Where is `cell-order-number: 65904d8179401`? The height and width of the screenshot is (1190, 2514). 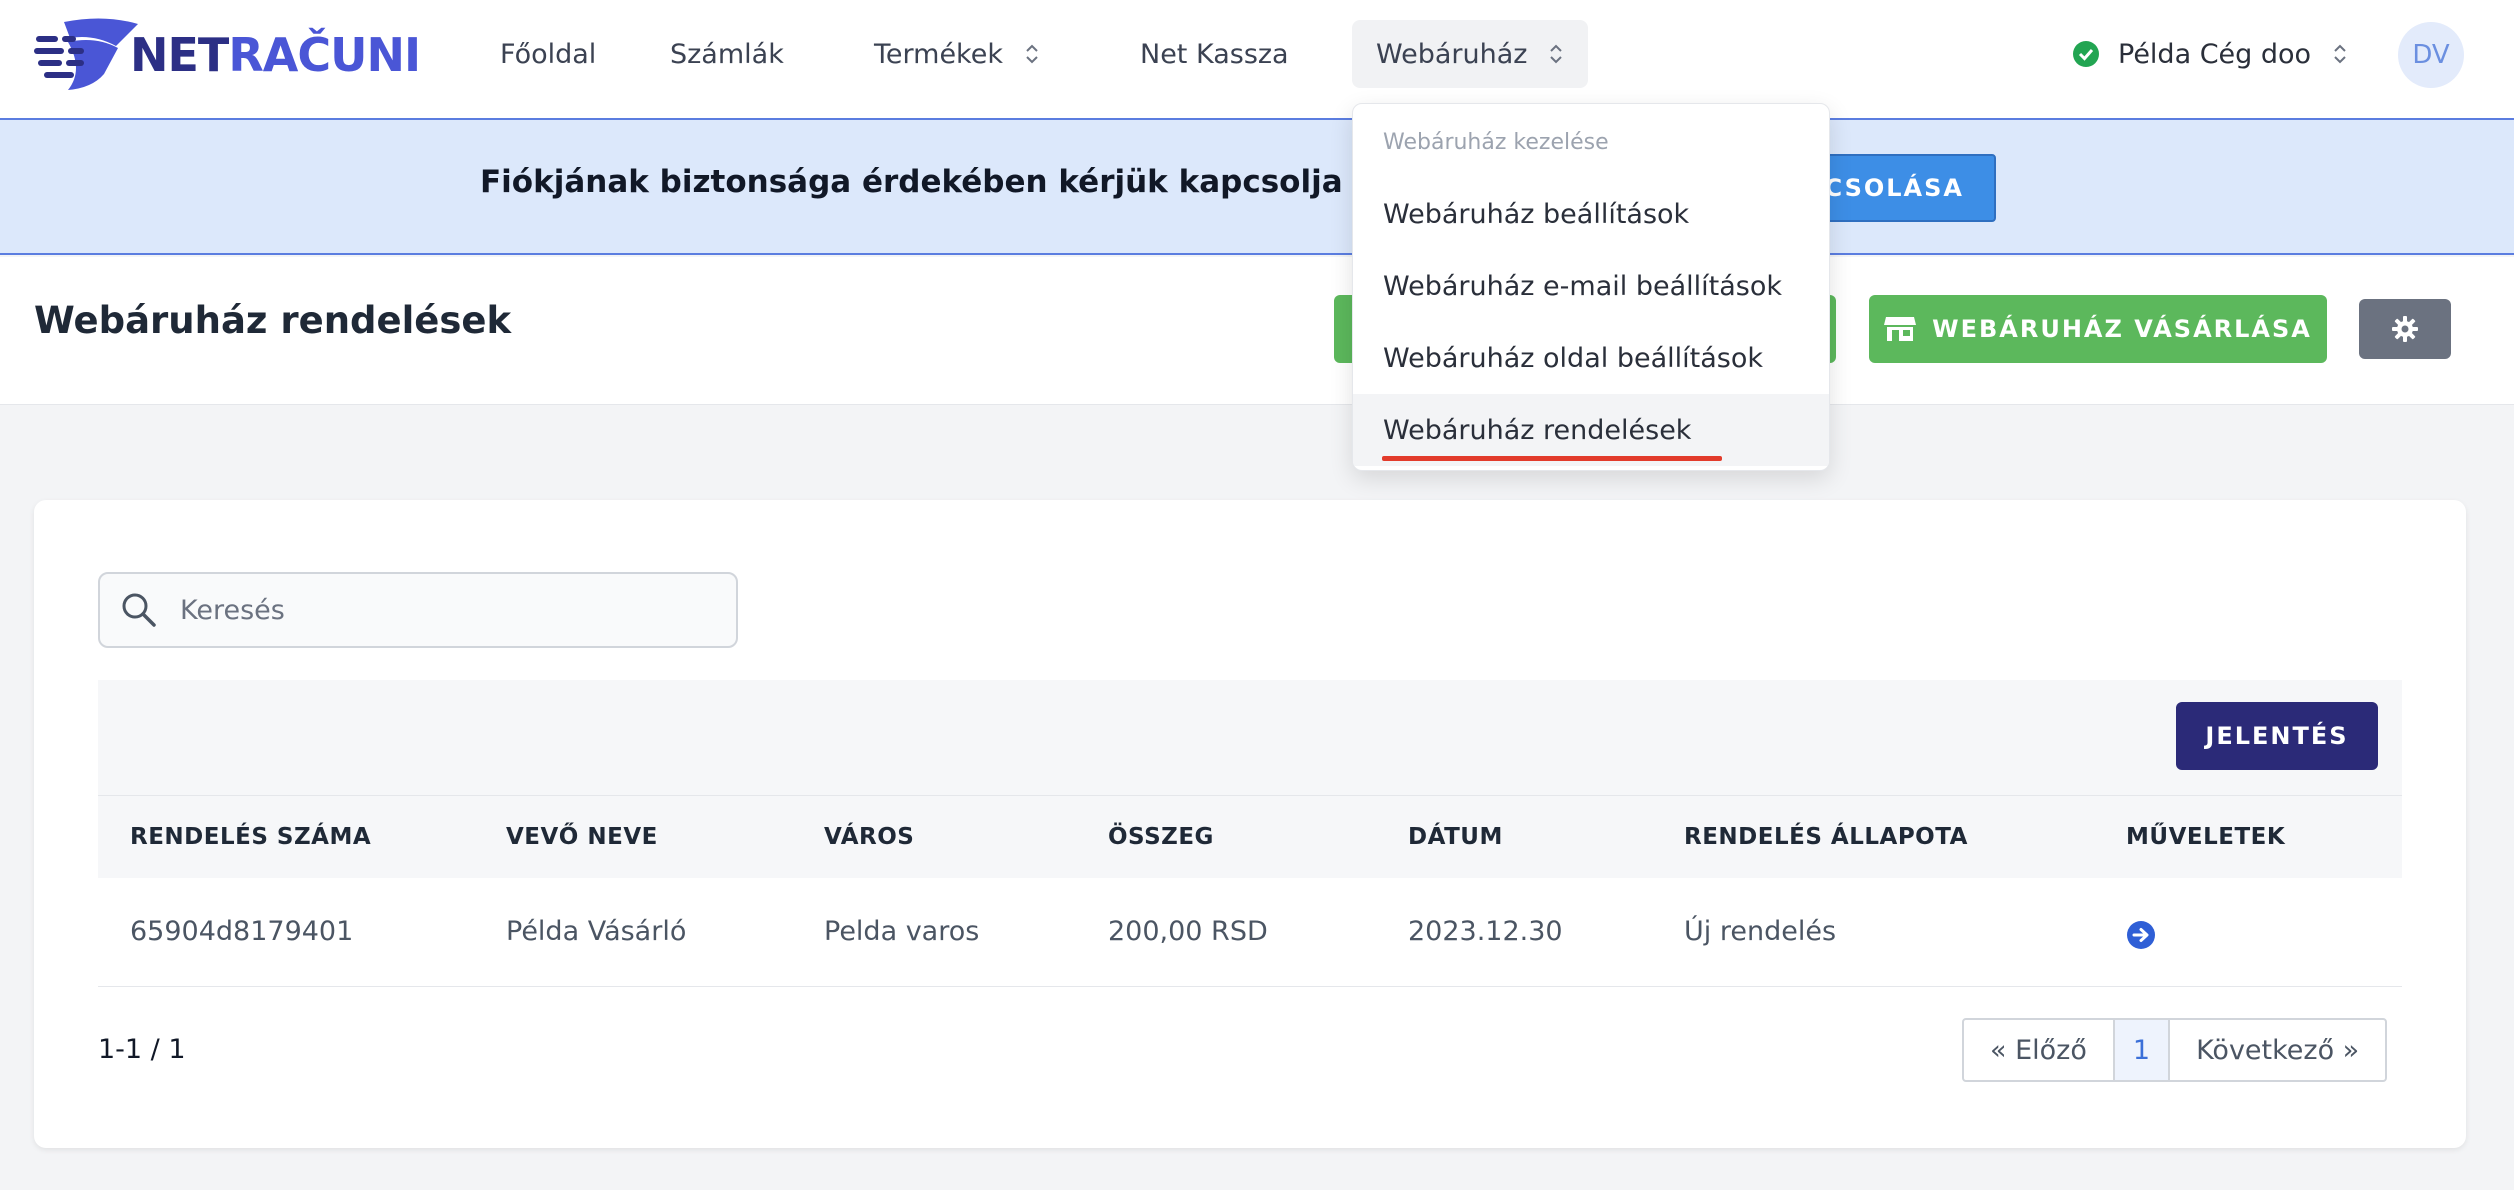 cell-order-number: 65904d8179401 is located at coordinates (286, 932).